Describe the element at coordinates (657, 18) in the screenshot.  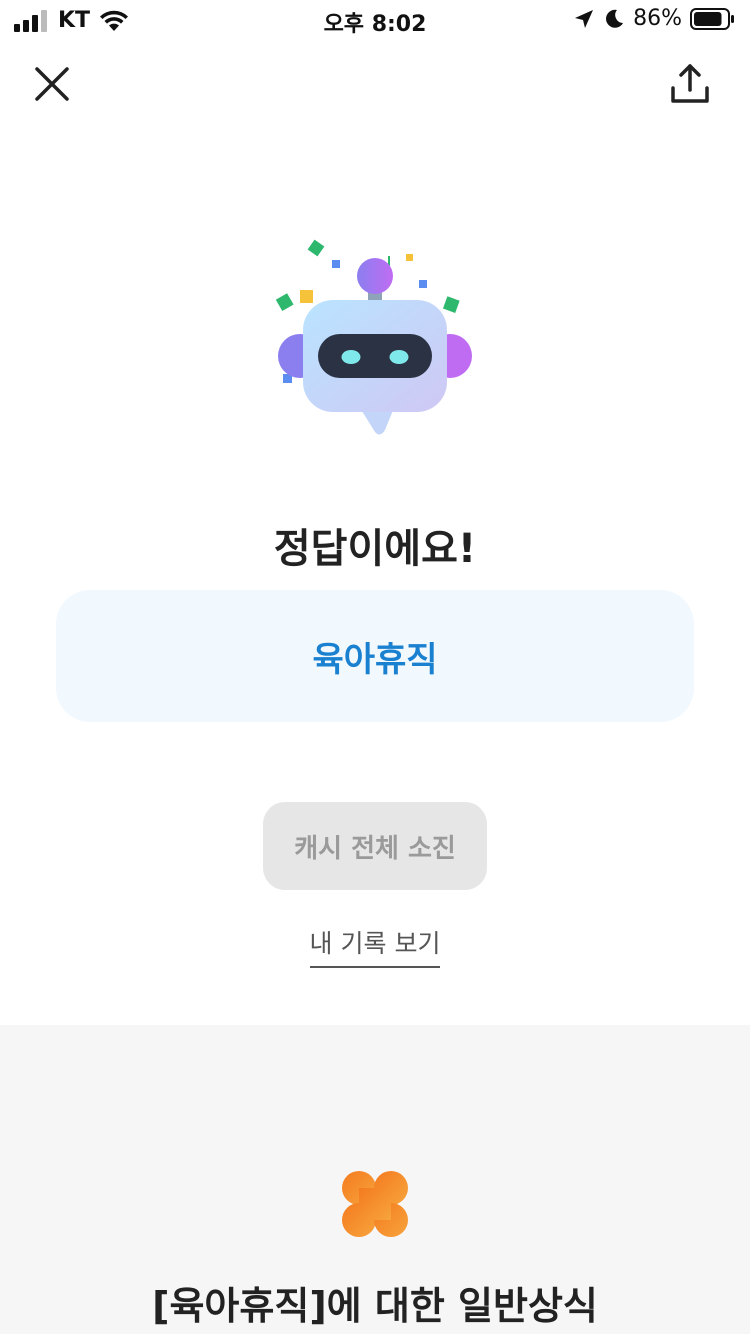
I see `battery-percent: 86%` at that location.